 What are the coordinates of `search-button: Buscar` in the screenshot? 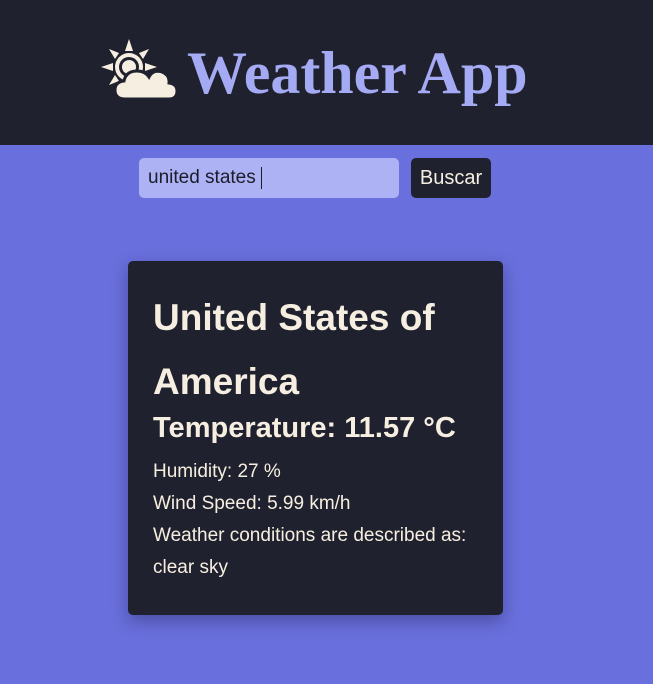 It's located at (451, 178).